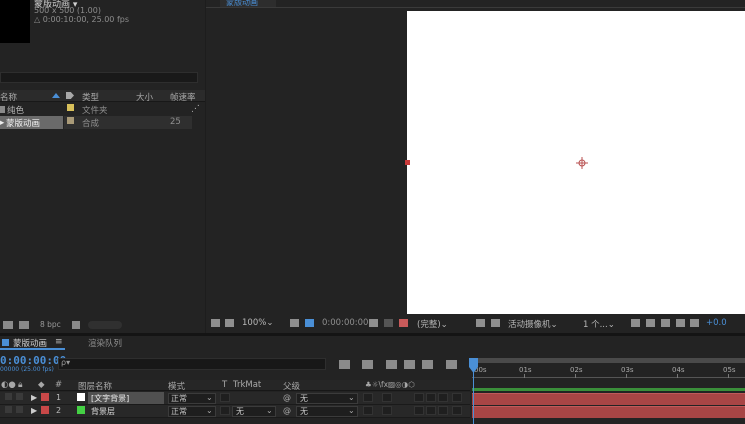 Image resolution: width=745 pixels, height=424 pixels. I want to click on layer-handle, so click(407, 162).